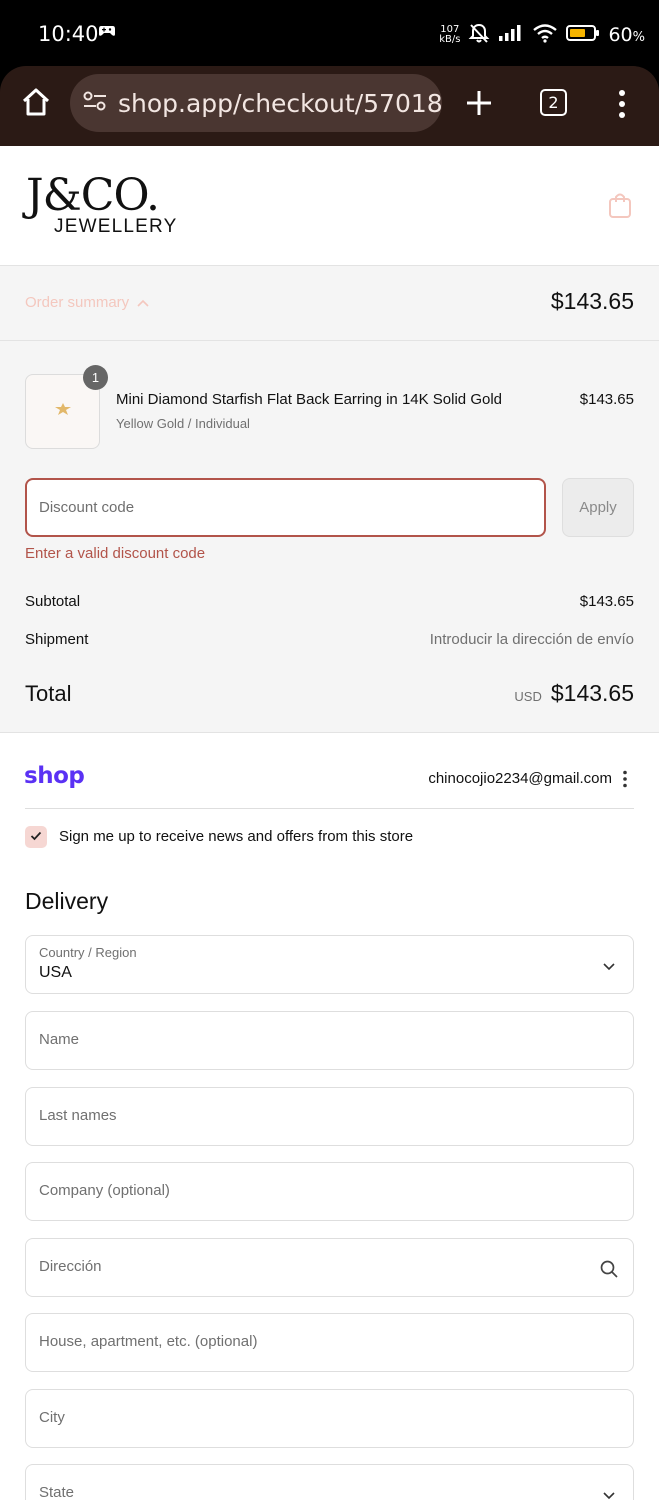 The image size is (659, 1500). I want to click on first-name-placeholder: Name, so click(59, 1039).